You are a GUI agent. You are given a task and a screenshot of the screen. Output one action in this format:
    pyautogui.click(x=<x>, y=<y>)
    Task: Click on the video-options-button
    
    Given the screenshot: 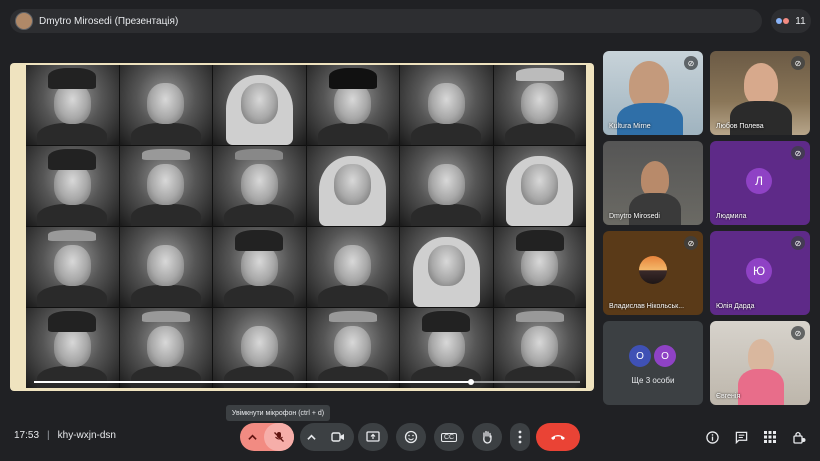 What is the action you would take?
    pyautogui.click(x=311, y=437)
    